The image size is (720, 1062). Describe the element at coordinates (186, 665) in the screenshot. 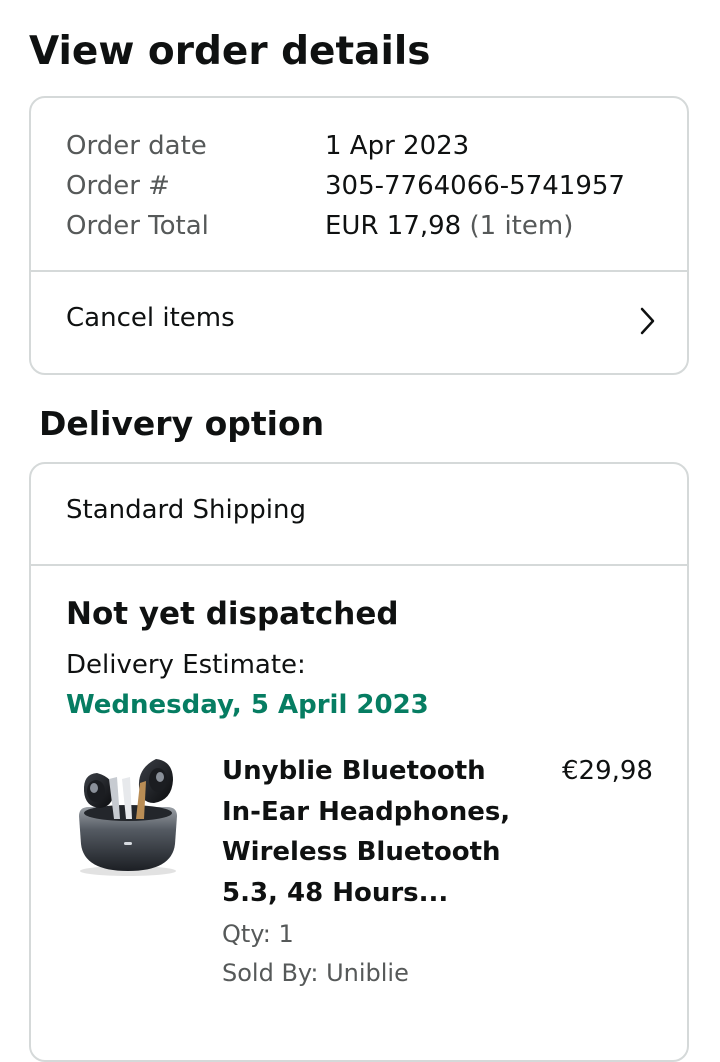

I see `delivery-estimate-label: Delivery Estimate:` at that location.